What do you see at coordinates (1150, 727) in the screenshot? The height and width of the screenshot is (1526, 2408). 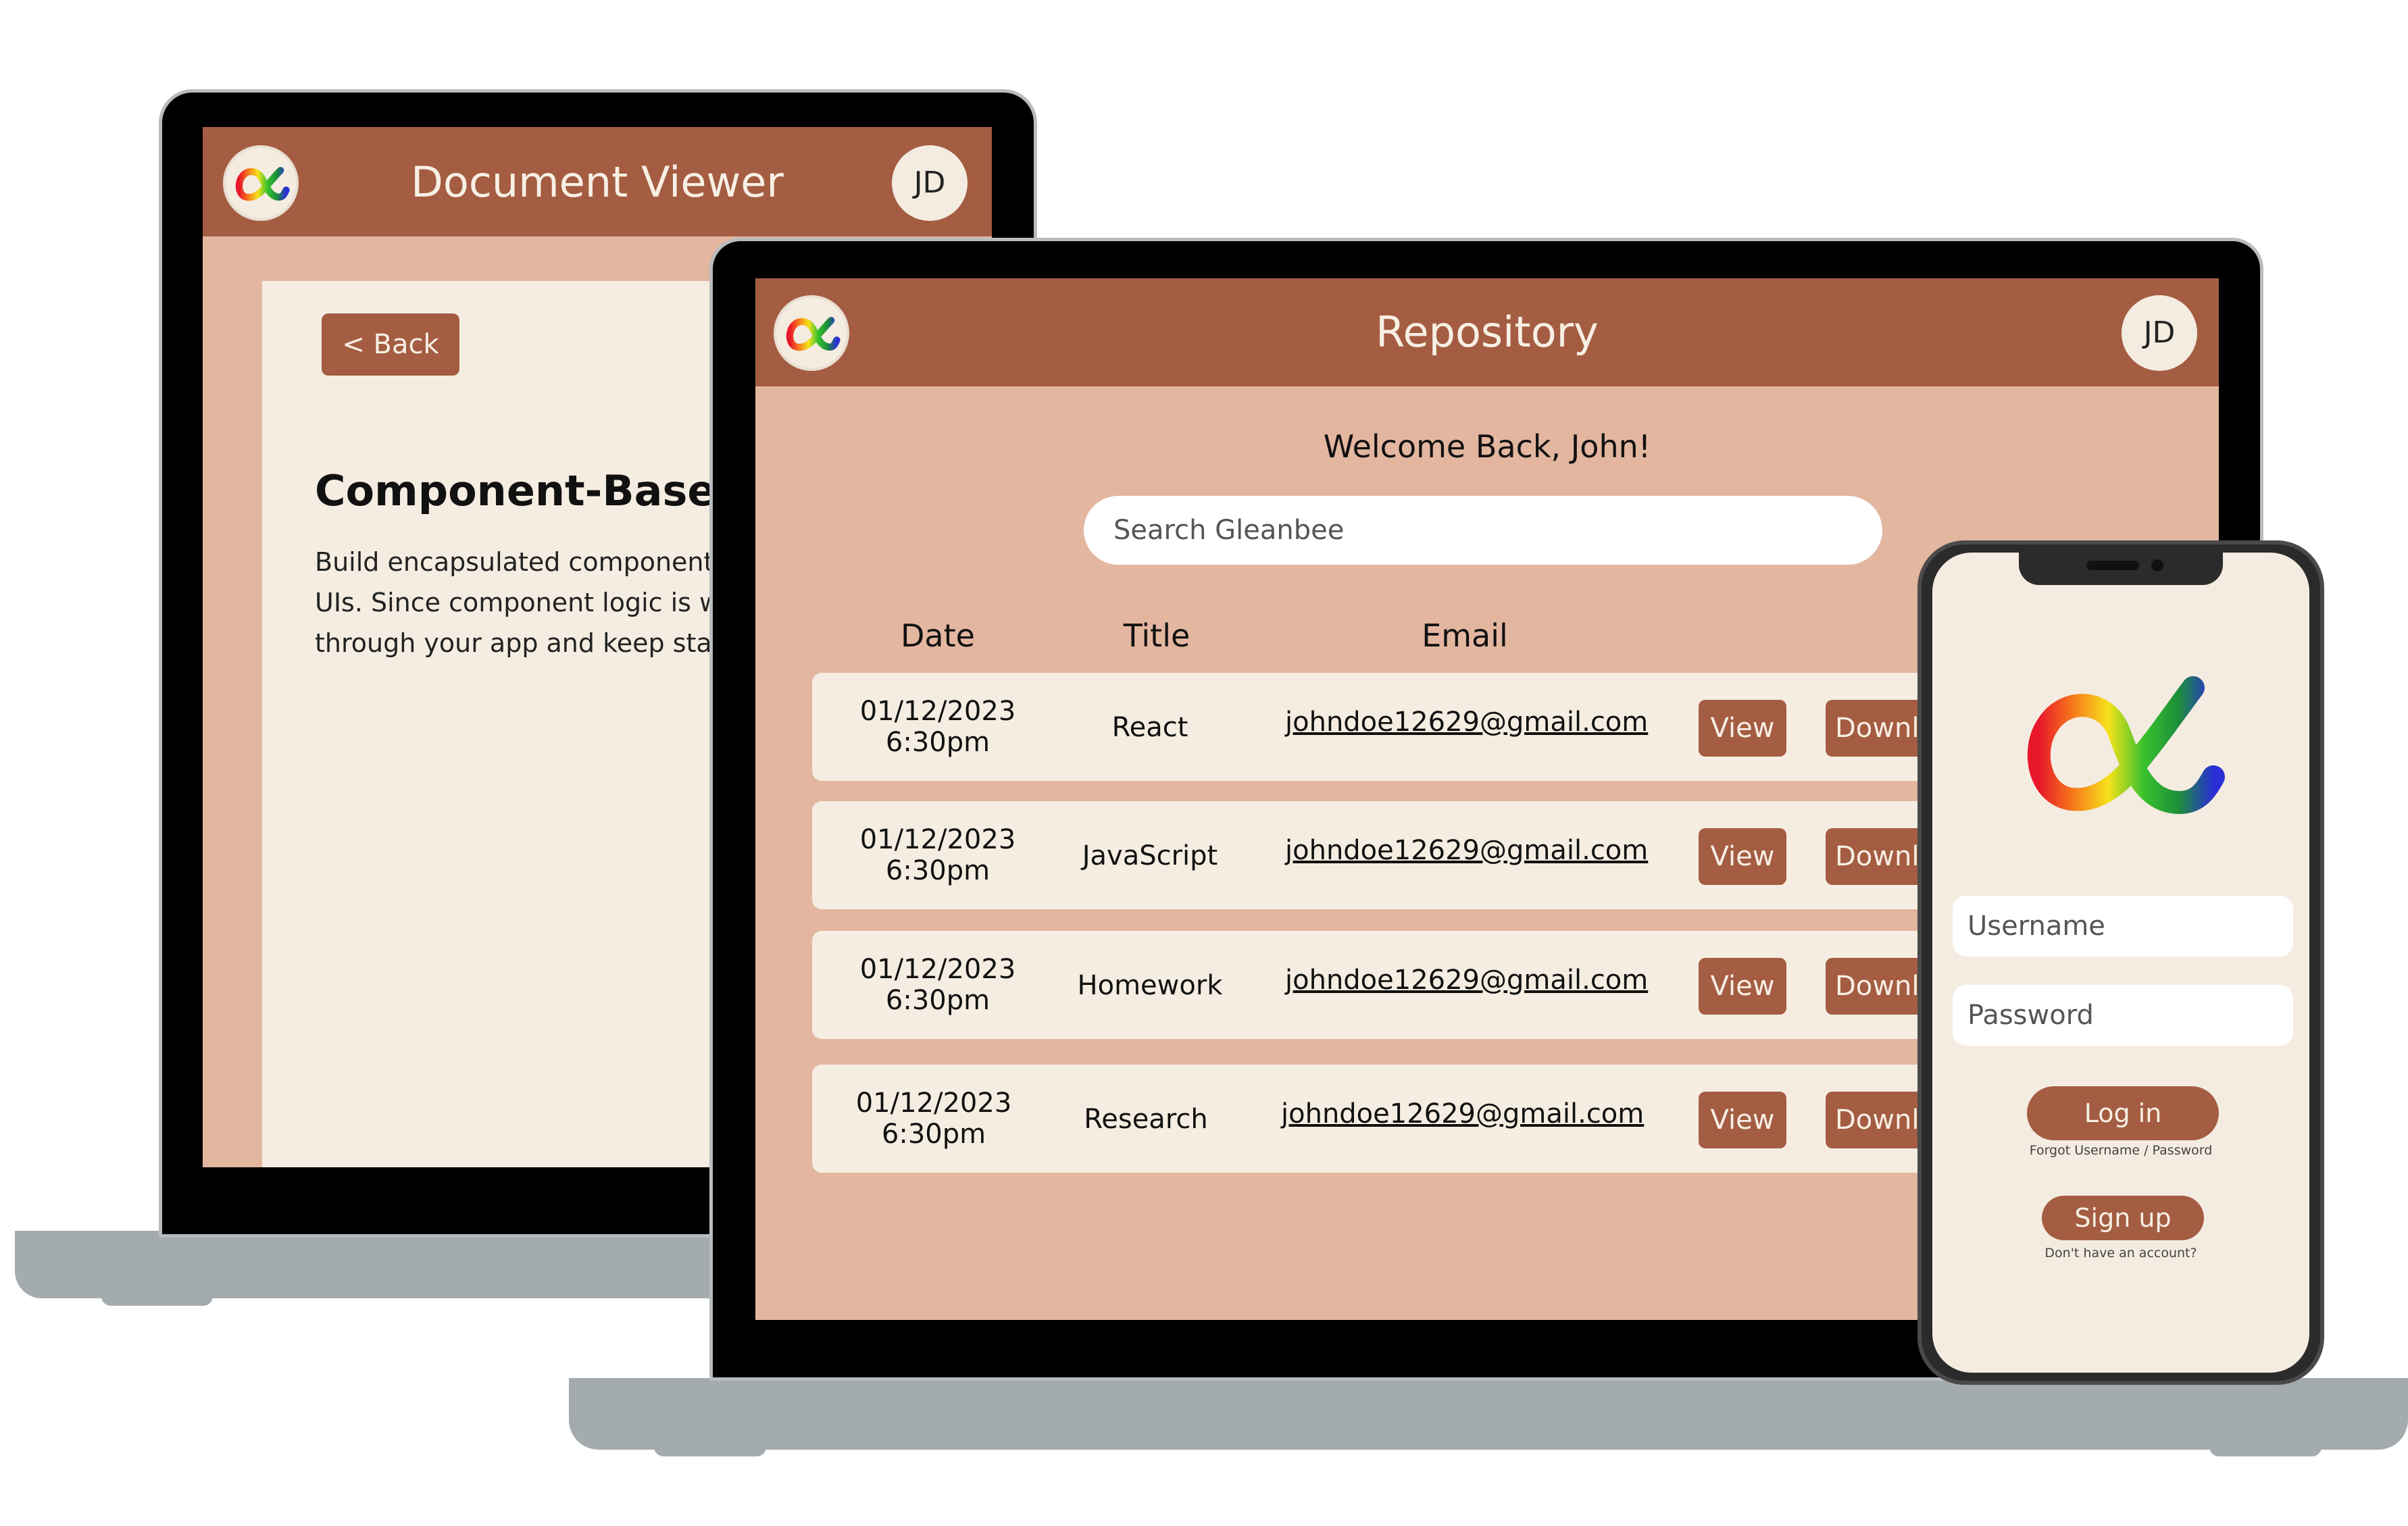 I see `row-title: React` at bounding box center [1150, 727].